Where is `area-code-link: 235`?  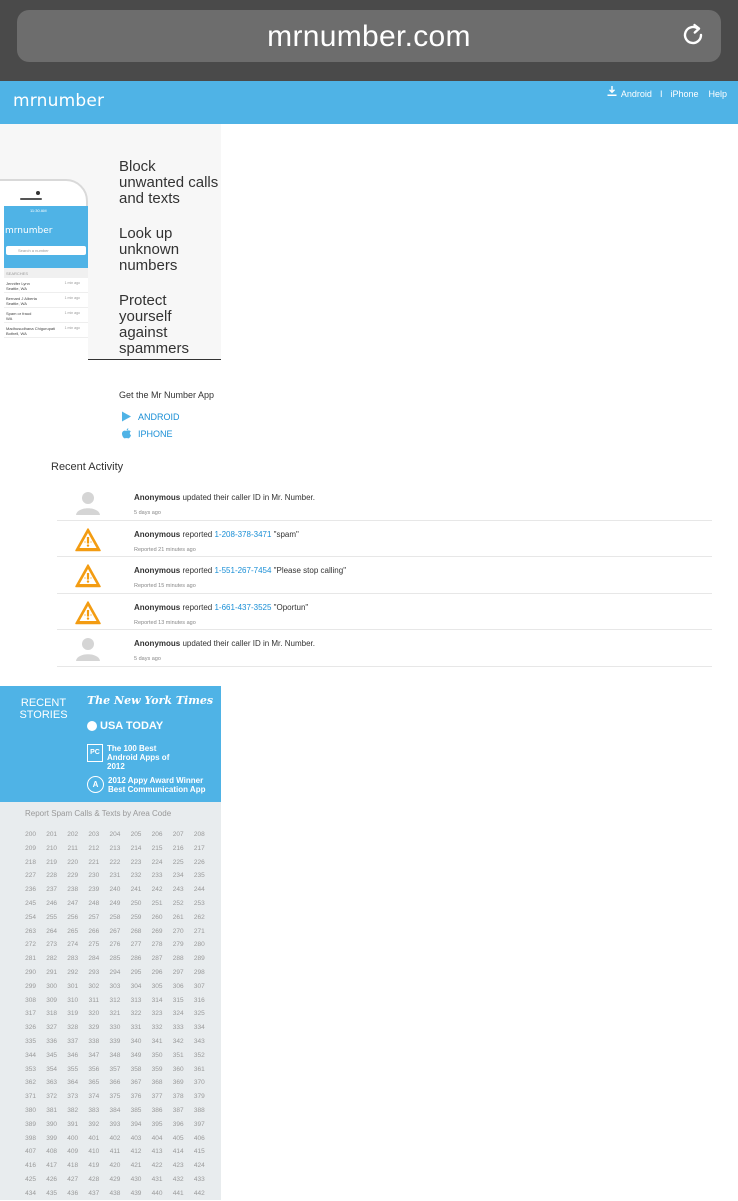
area-code-link: 235 is located at coordinates (199, 876).